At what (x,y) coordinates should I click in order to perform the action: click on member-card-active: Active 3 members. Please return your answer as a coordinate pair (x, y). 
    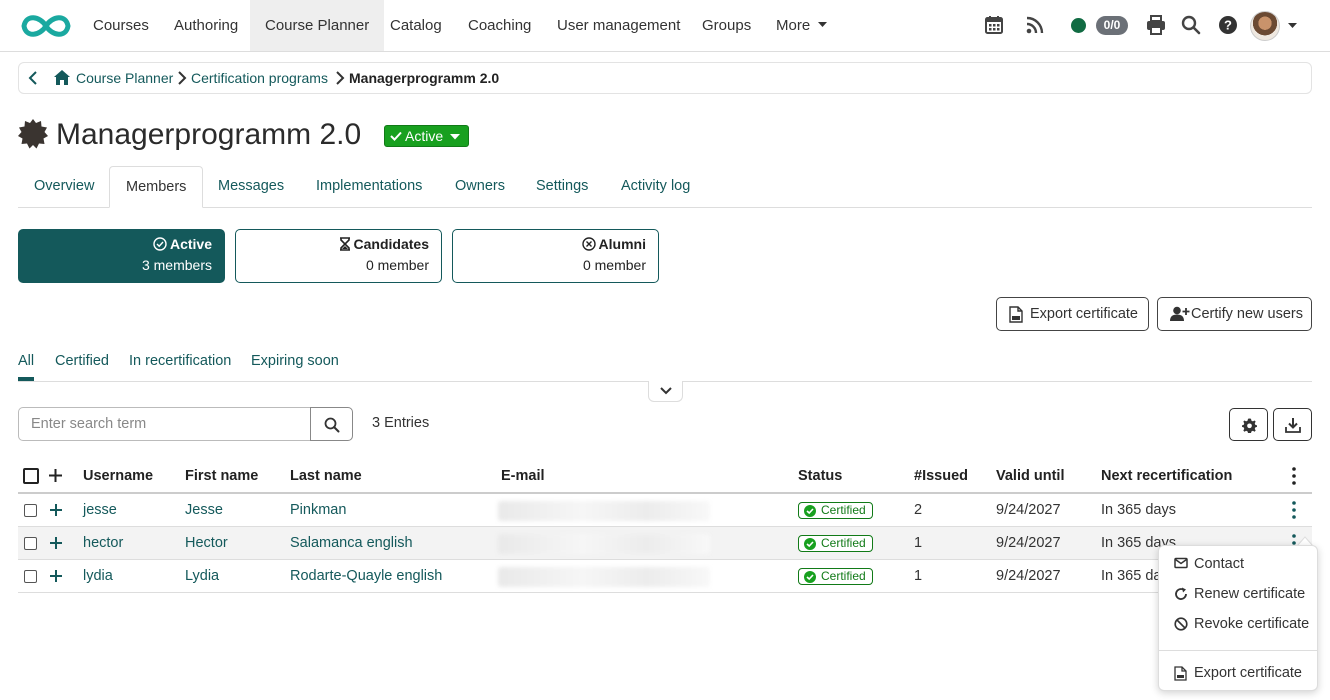
    Looking at the image, I should click on (121, 256).